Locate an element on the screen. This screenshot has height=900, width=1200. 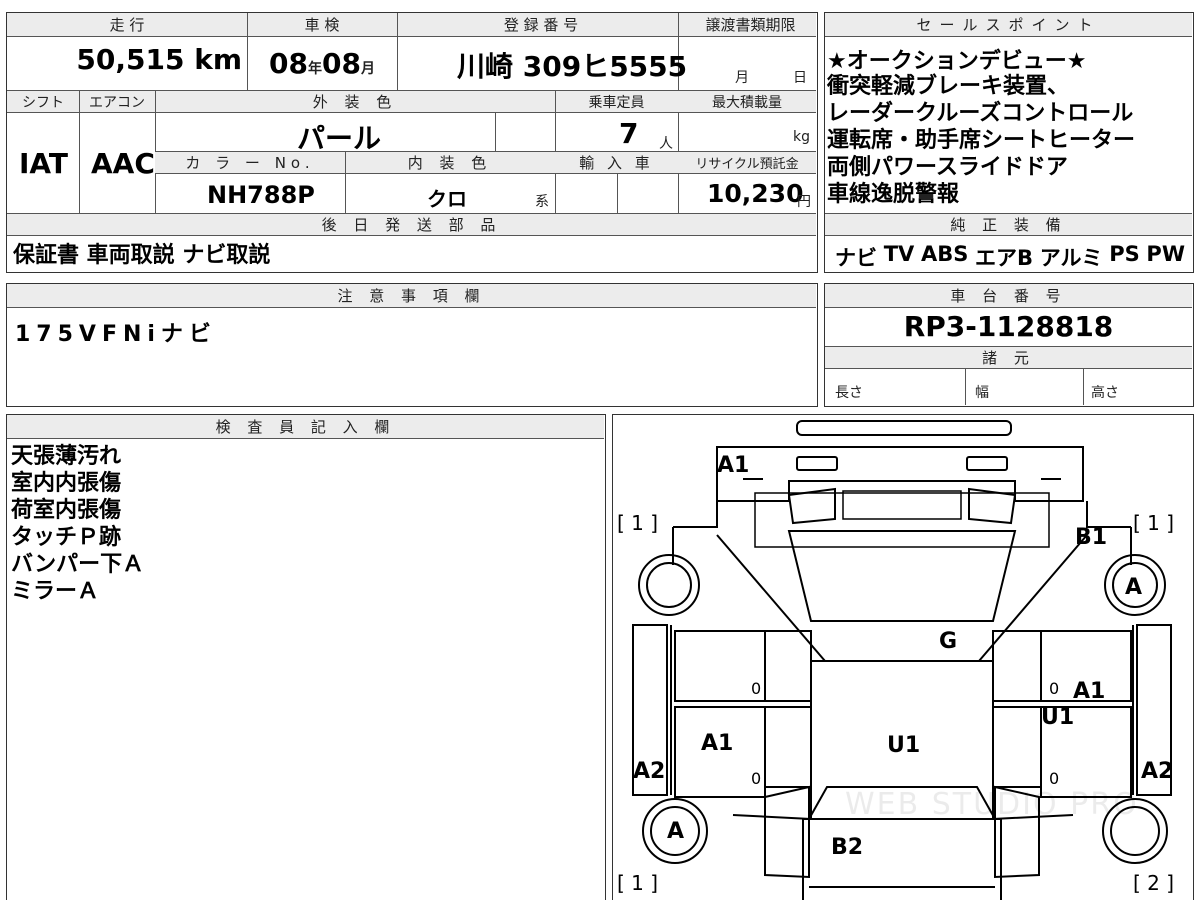
shift-value: IAT is located at coordinates (44, 163).